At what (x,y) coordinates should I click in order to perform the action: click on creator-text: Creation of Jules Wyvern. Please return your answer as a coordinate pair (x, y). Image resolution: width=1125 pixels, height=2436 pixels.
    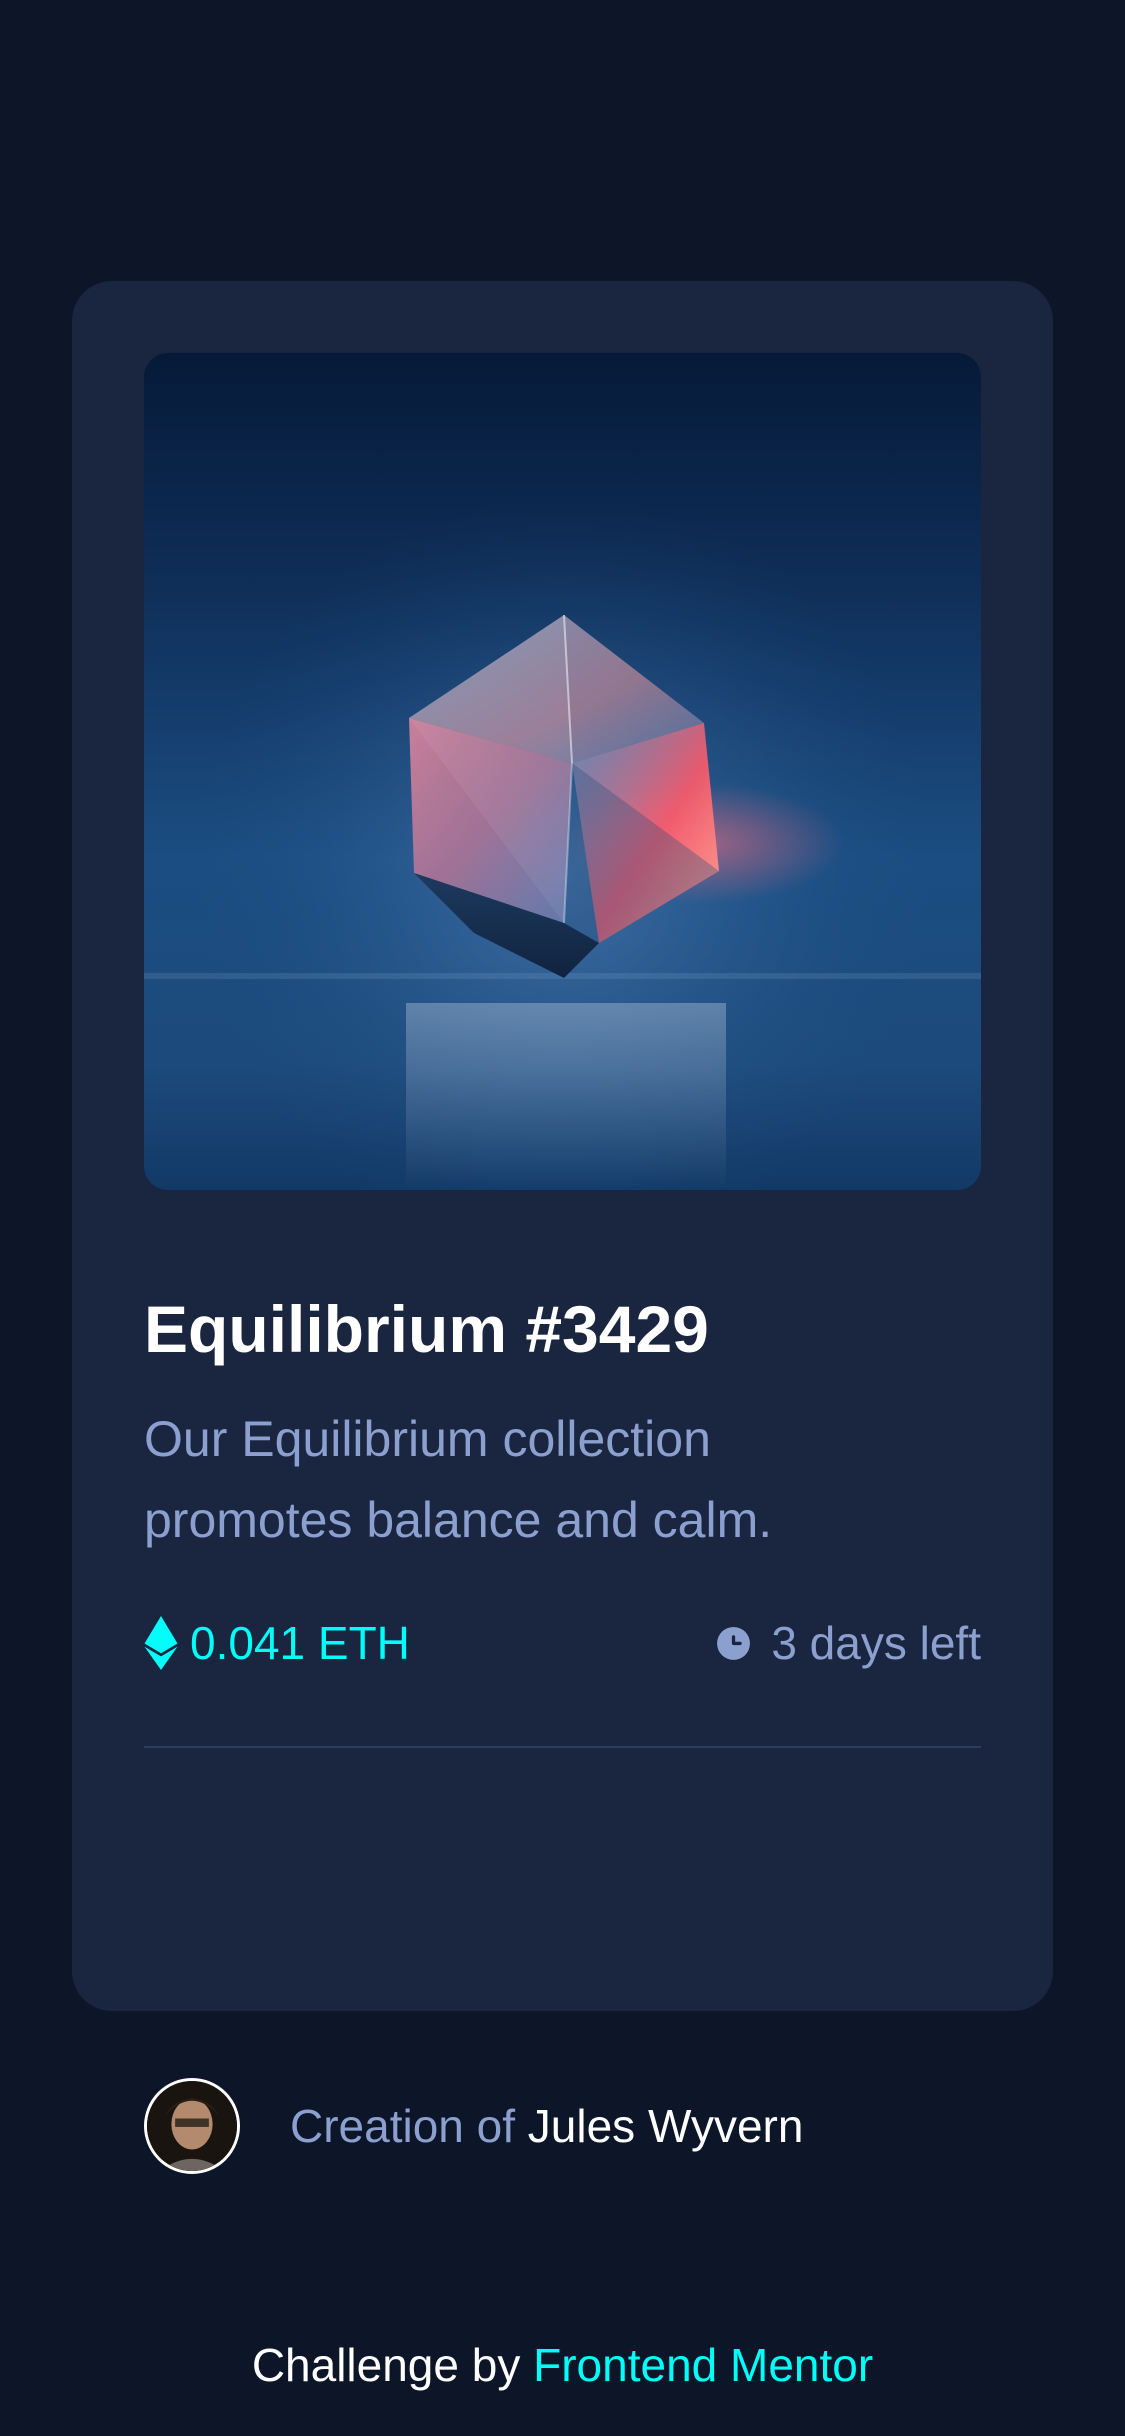
    Looking at the image, I should click on (546, 2126).